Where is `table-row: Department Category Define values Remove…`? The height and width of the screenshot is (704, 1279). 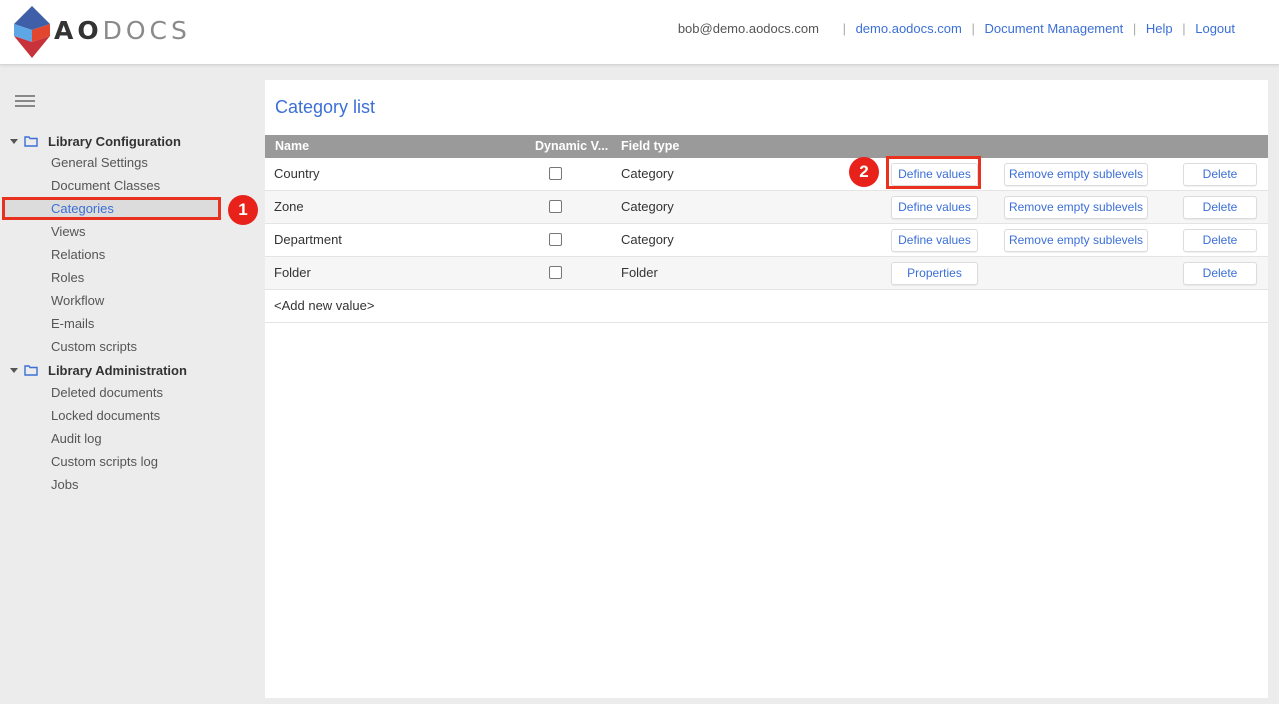 table-row: Department Category Define values Remove… is located at coordinates (766, 240).